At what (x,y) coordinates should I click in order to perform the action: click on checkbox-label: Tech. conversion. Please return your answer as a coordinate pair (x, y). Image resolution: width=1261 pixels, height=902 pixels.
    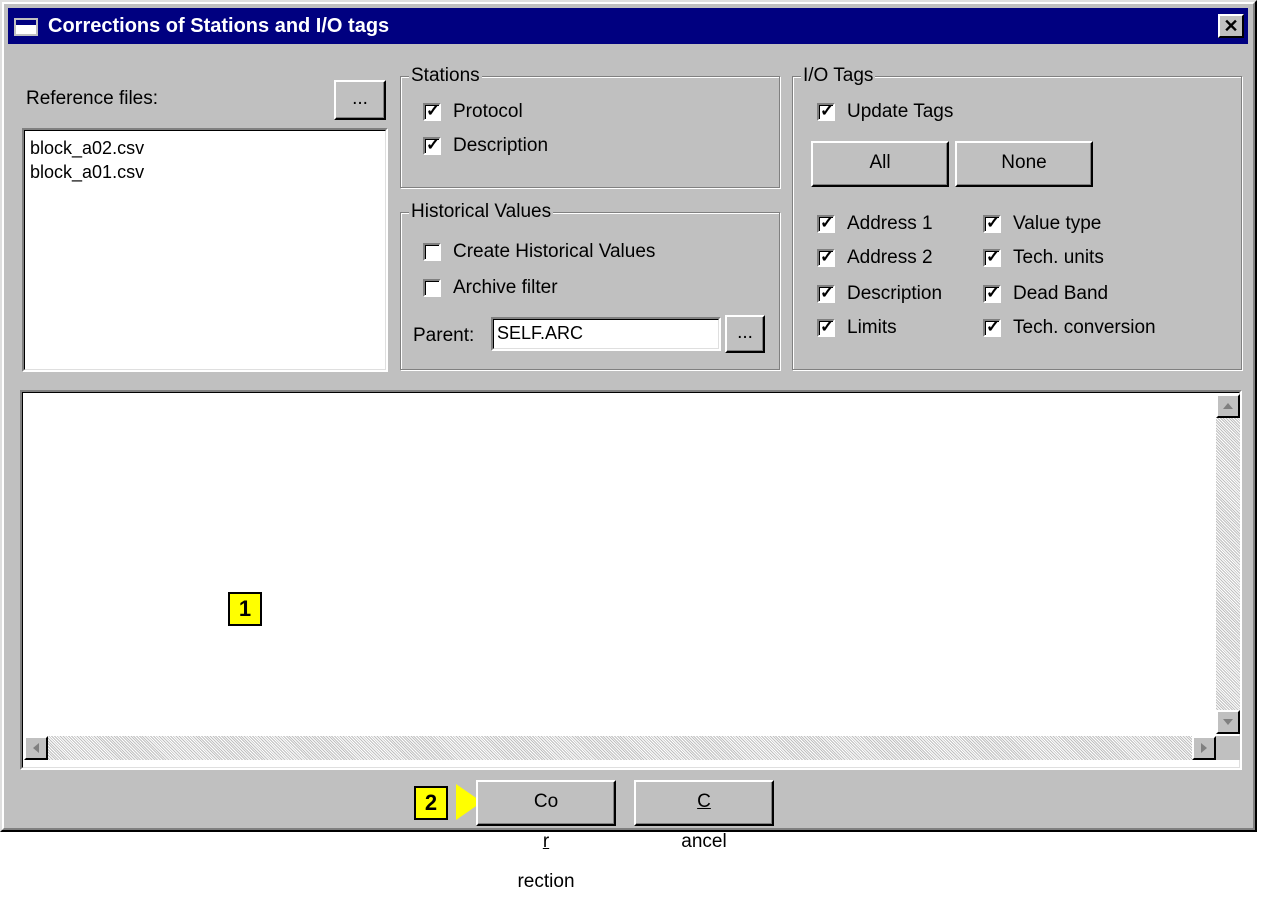
    Looking at the image, I should click on (1084, 327).